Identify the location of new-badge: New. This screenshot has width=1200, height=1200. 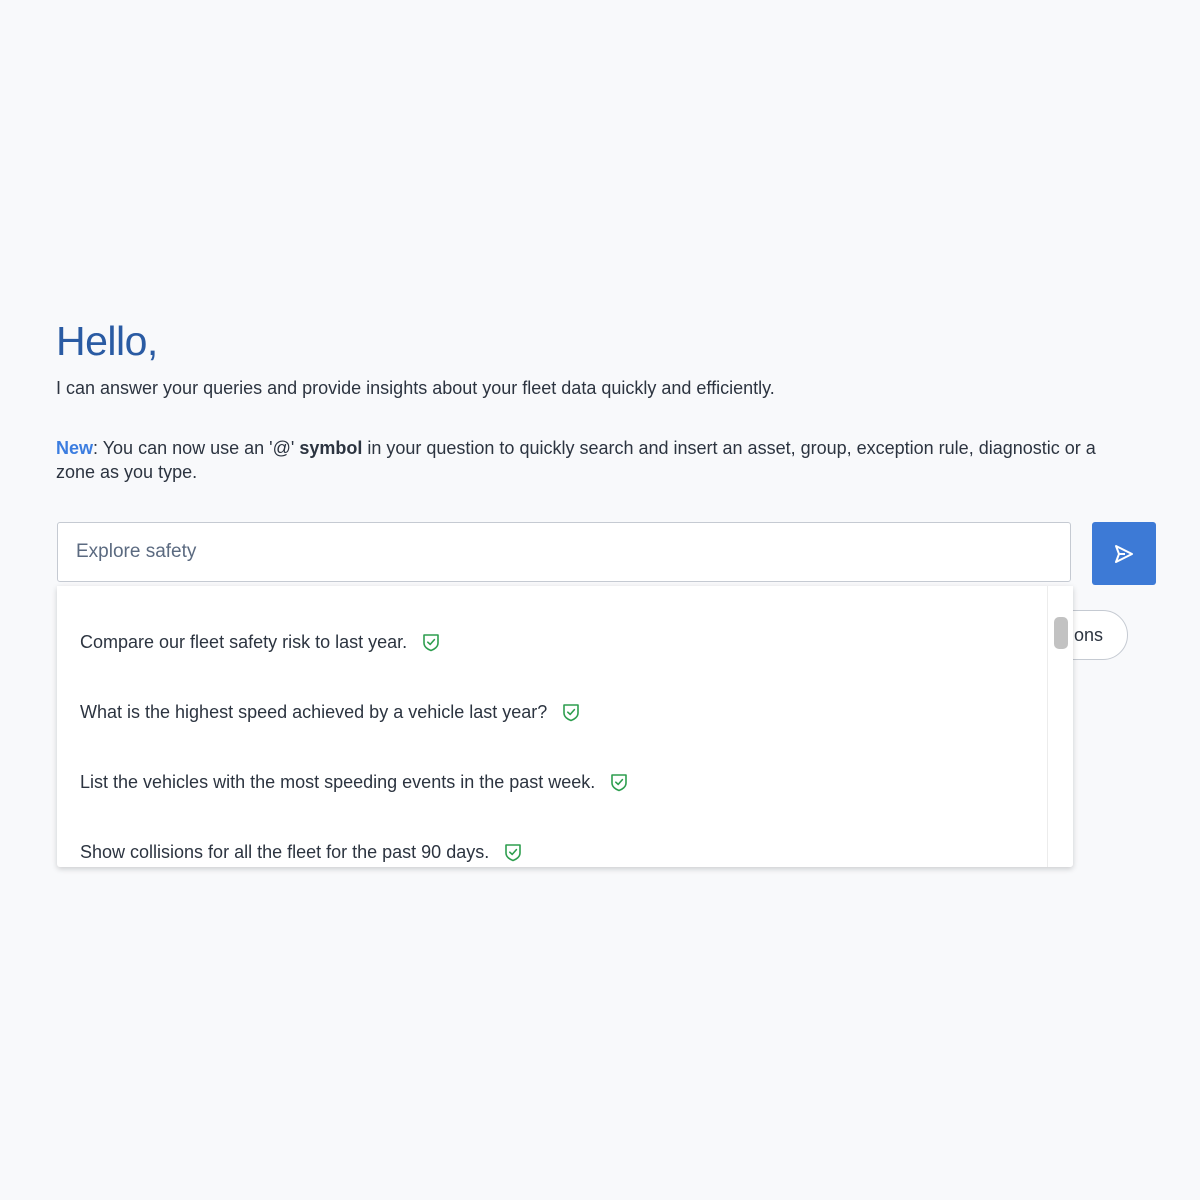
(75, 448).